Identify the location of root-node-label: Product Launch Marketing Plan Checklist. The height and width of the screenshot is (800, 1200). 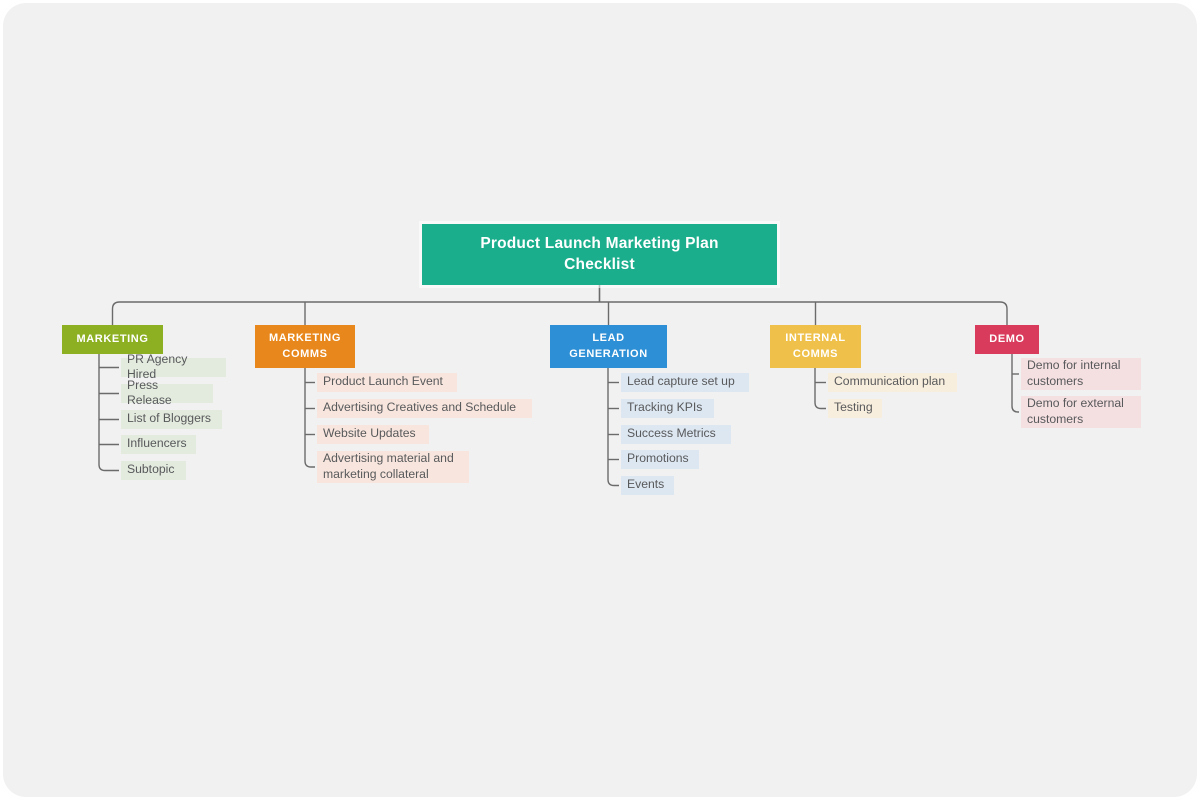
(599, 253).